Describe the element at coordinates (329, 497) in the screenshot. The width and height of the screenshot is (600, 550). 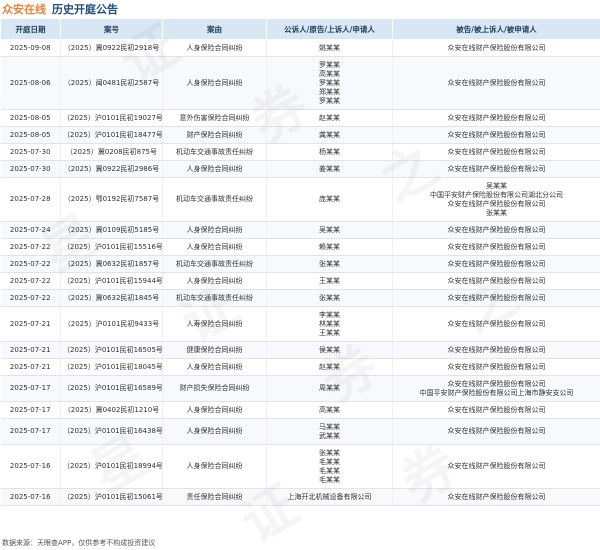
I see `plaintiff-cell: 上海开北机械设备有限公司` at that location.